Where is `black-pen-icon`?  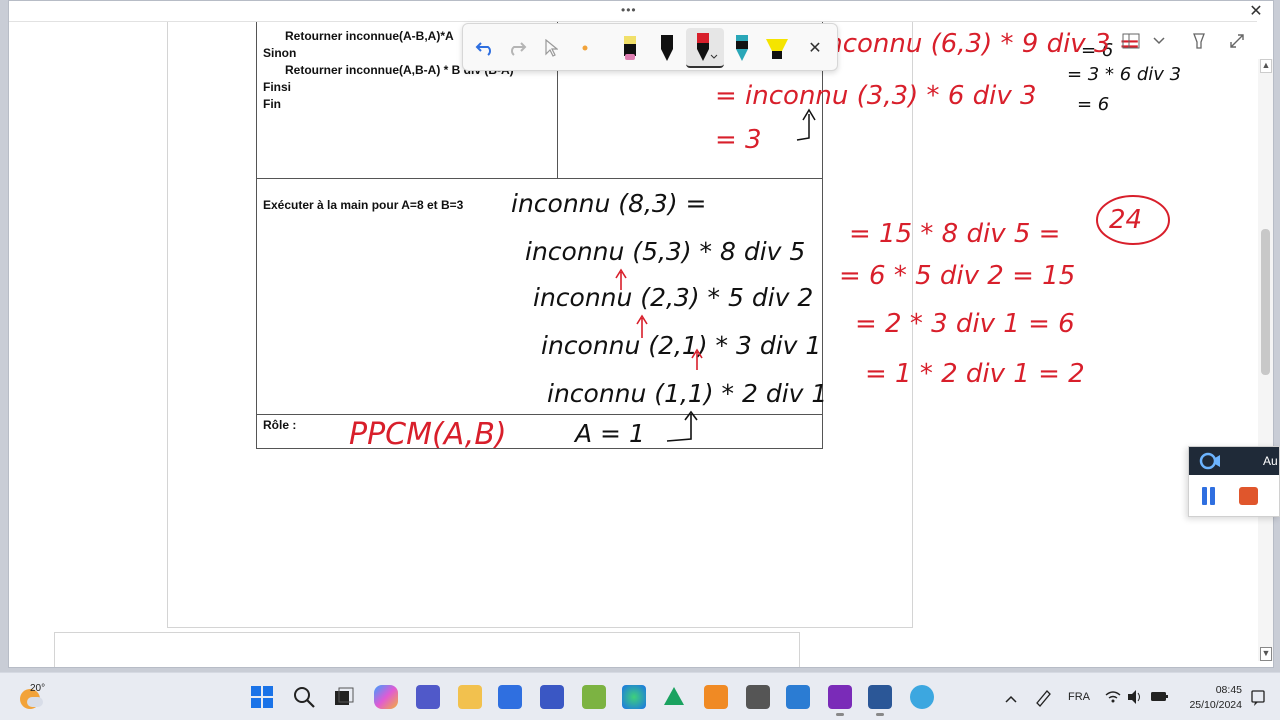 black-pen-icon is located at coordinates (667, 48).